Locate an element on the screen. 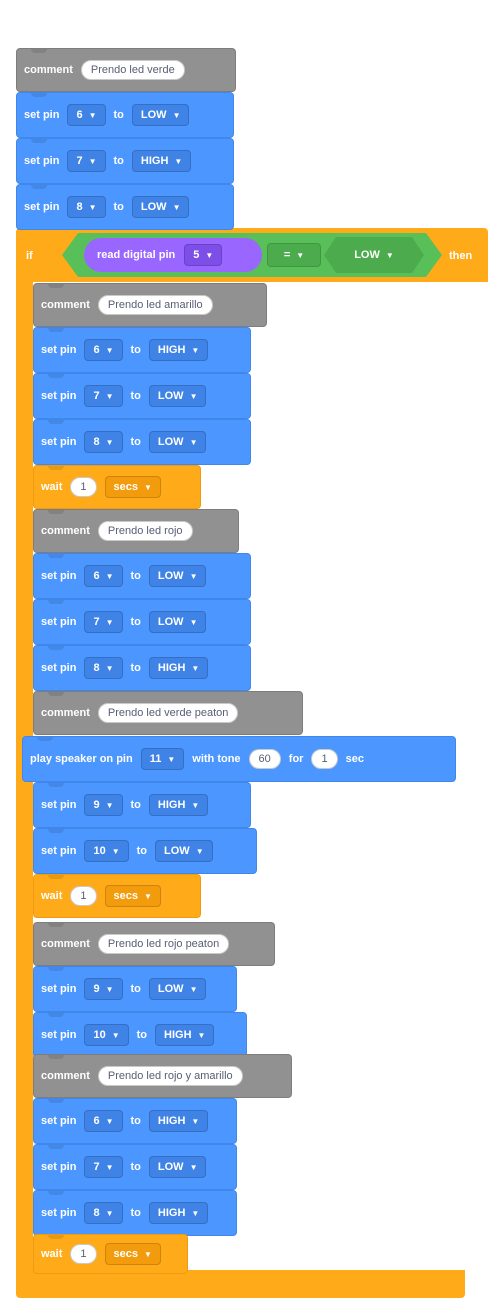 The width and height of the screenshot is (493, 1310). comment-block: comment Prendo led rojo is located at coordinates (136, 531).